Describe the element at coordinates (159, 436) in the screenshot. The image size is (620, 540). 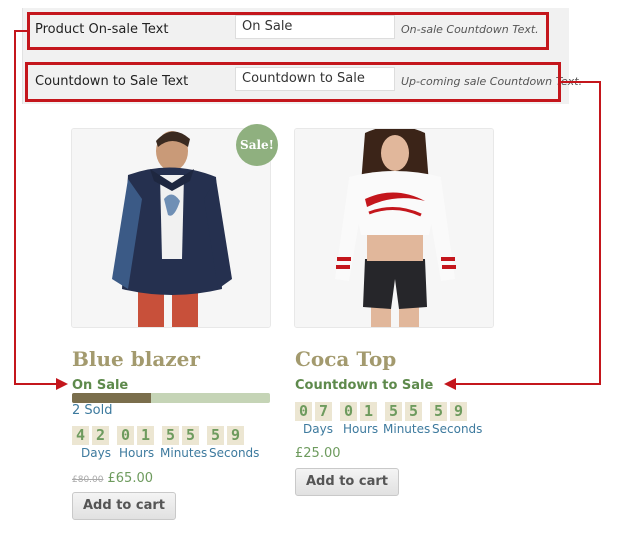
I see `countdown-digits: 4 2 0 1 5 5 5 9` at that location.